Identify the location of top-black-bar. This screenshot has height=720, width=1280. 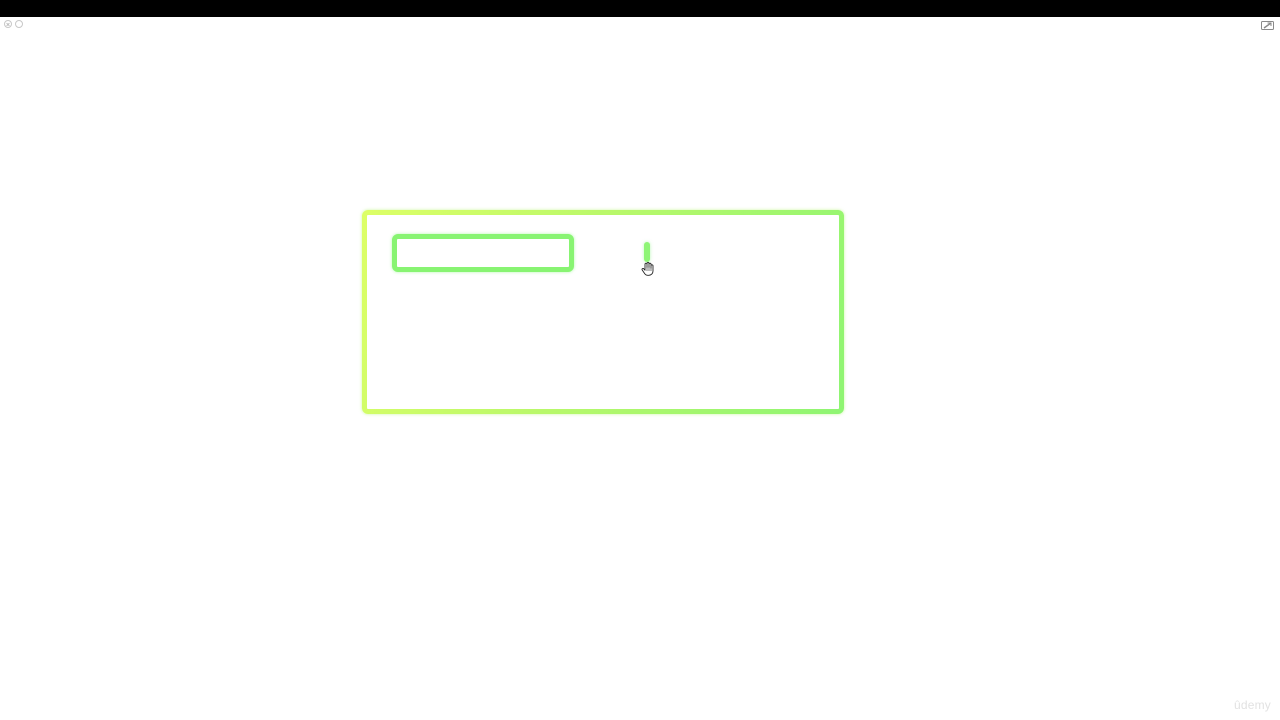
(640, 8).